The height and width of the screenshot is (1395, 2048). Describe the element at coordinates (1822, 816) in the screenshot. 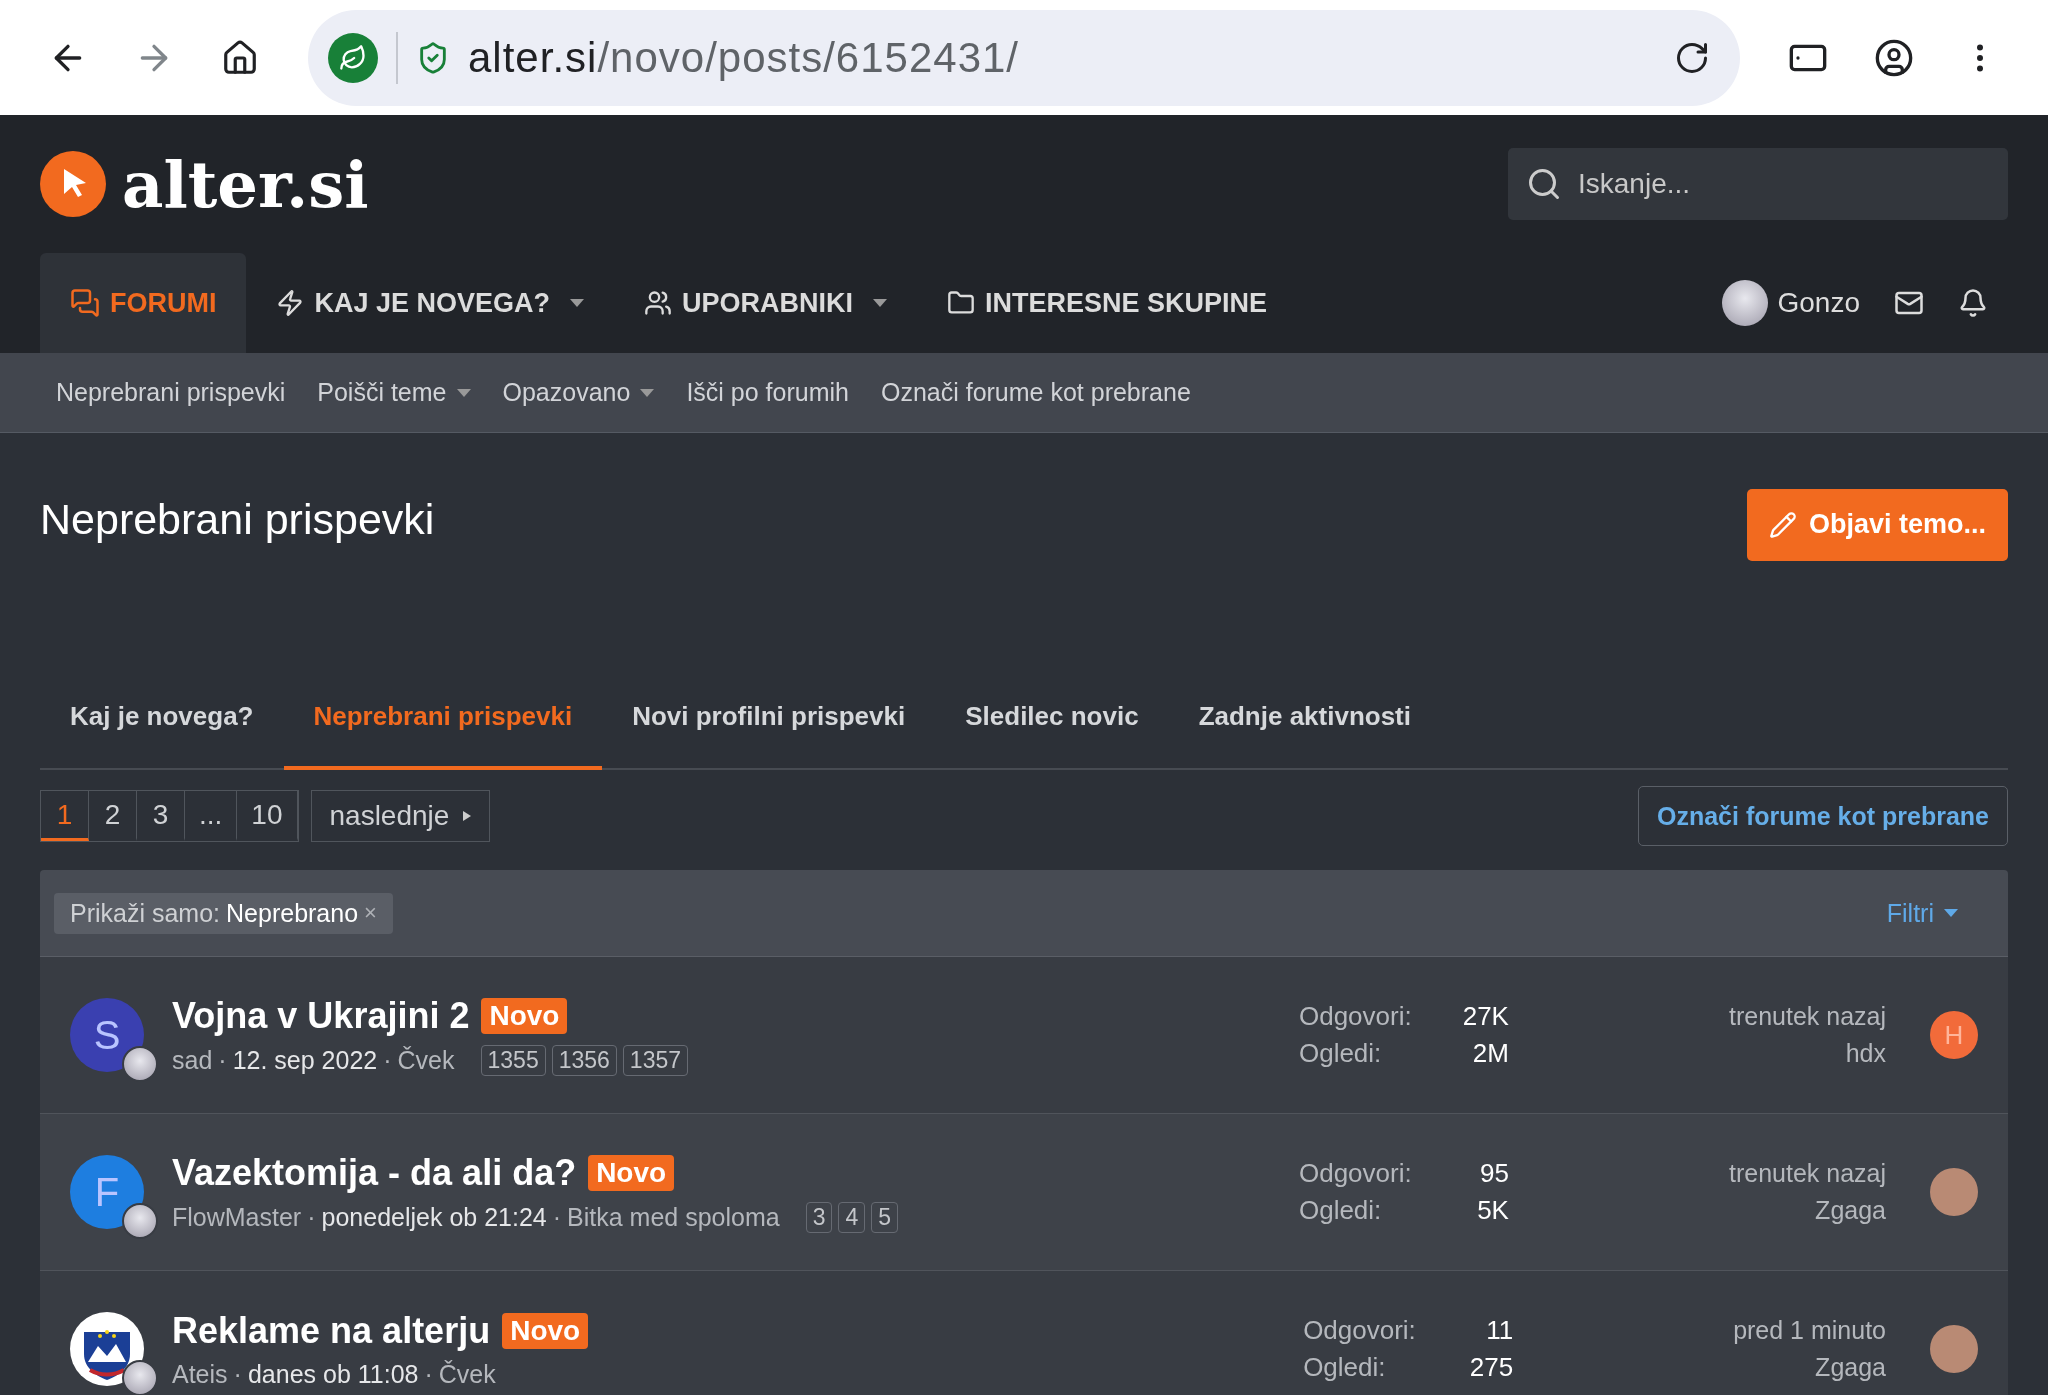

I see `mark-read-button: Označi forume kot prebrane` at that location.